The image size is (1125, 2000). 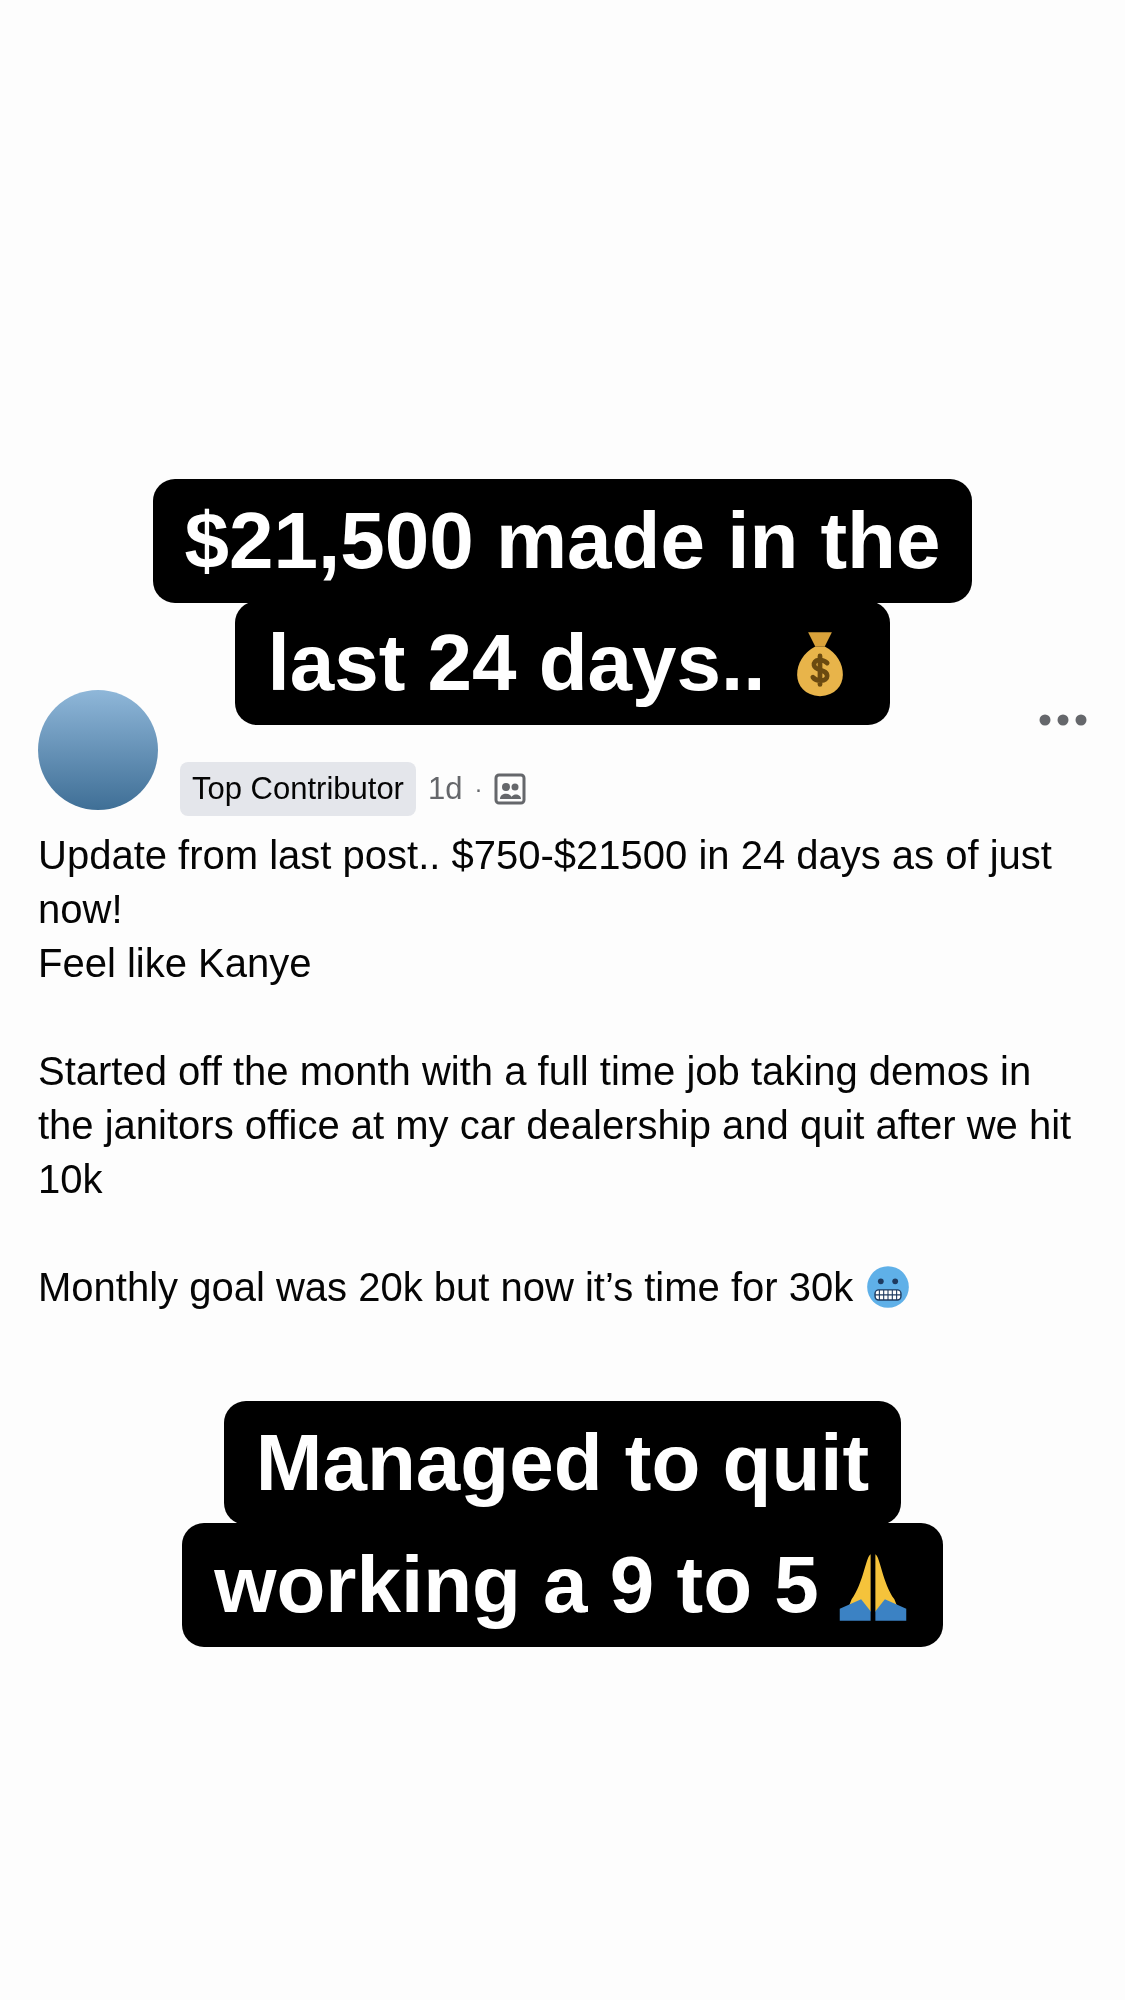 What do you see at coordinates (562, 541) in the screenshot?
I see `caption-text: $21,500 made in the` at bounding box center [562, 541].